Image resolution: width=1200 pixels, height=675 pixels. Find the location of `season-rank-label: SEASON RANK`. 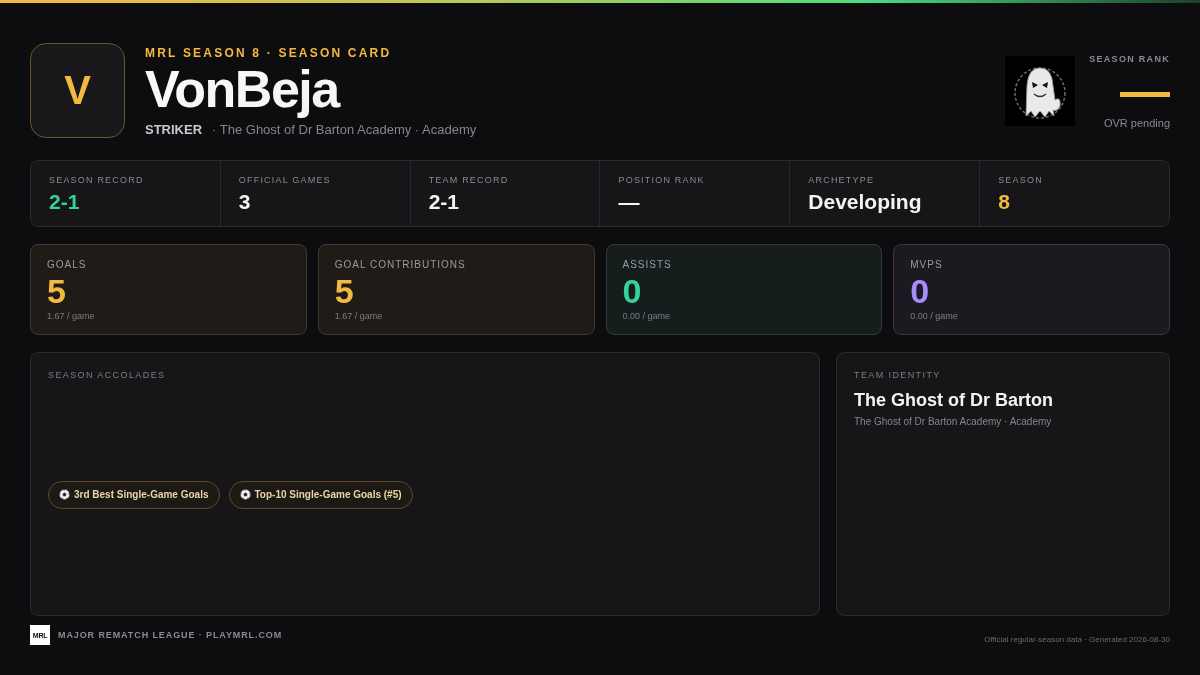

season-rank-label: SEASON RANK is located at coordinates (1129, 59).